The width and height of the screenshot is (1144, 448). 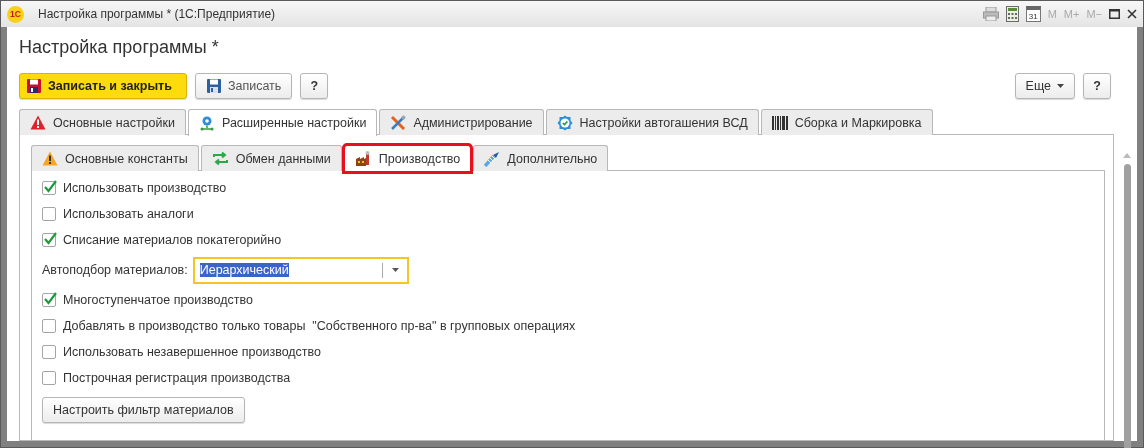 I want to click on filter-button: Настроить фильтр материалов, so click(x=143, y=410).